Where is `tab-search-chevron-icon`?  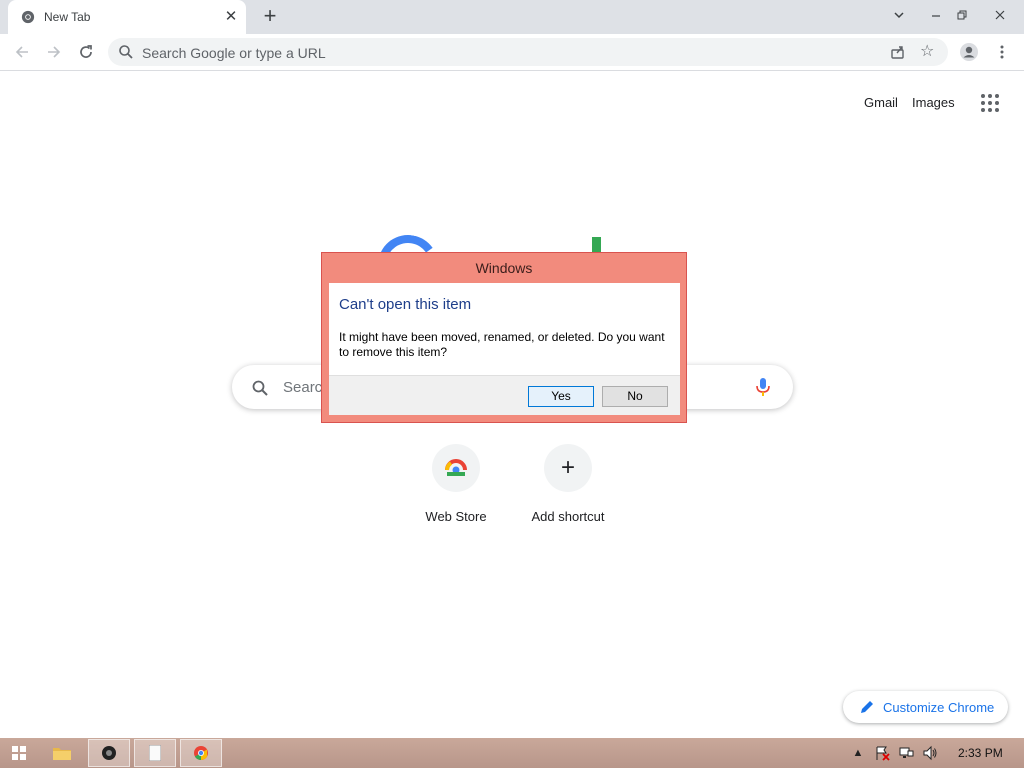 tab-search-chevron-icon is located at coordinates (899, 16).